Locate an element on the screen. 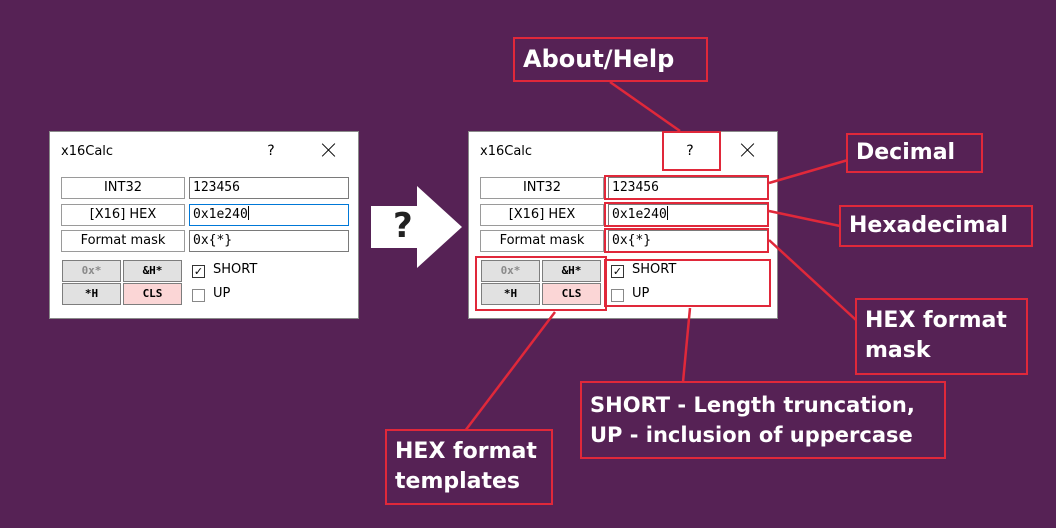 Image resolution: width=1056 pixels, height=528 pixels. callout-templates-line1: HEX format is located at coordinates (466, 451).